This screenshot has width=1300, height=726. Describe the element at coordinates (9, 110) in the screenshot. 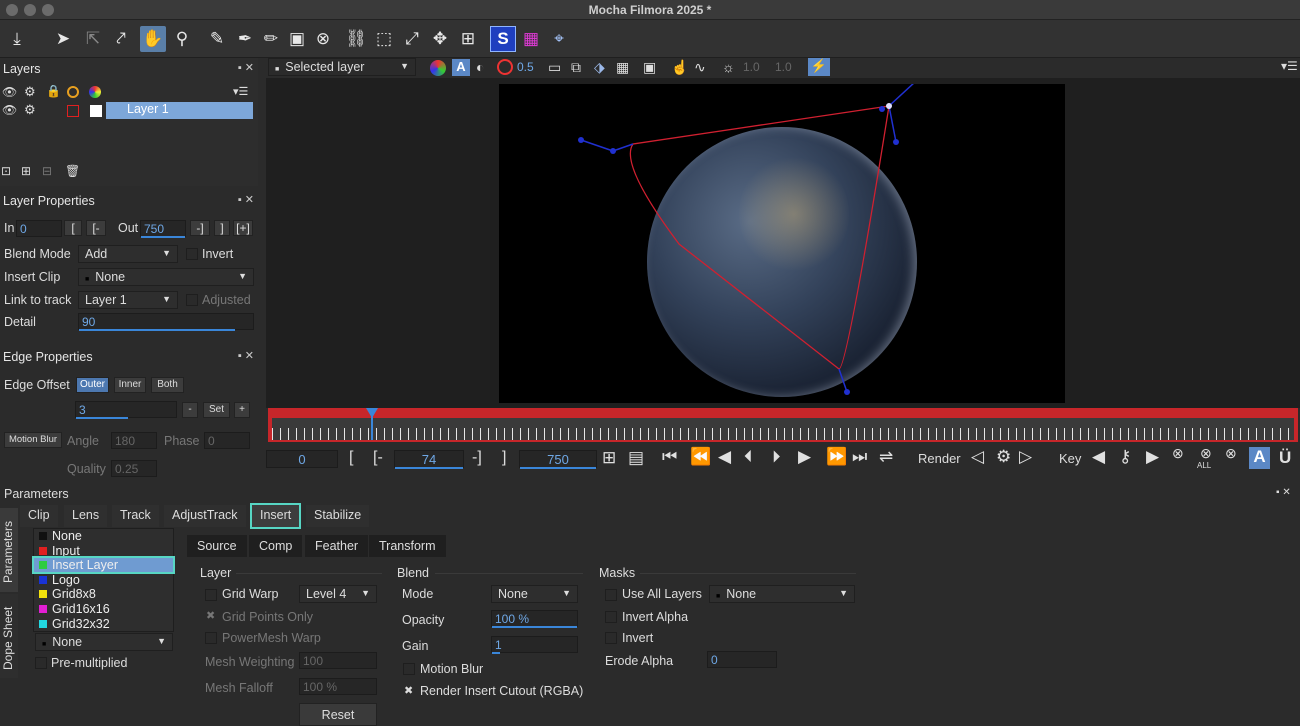

I see `layer-visibility-eye-icon: 👁` at that location.